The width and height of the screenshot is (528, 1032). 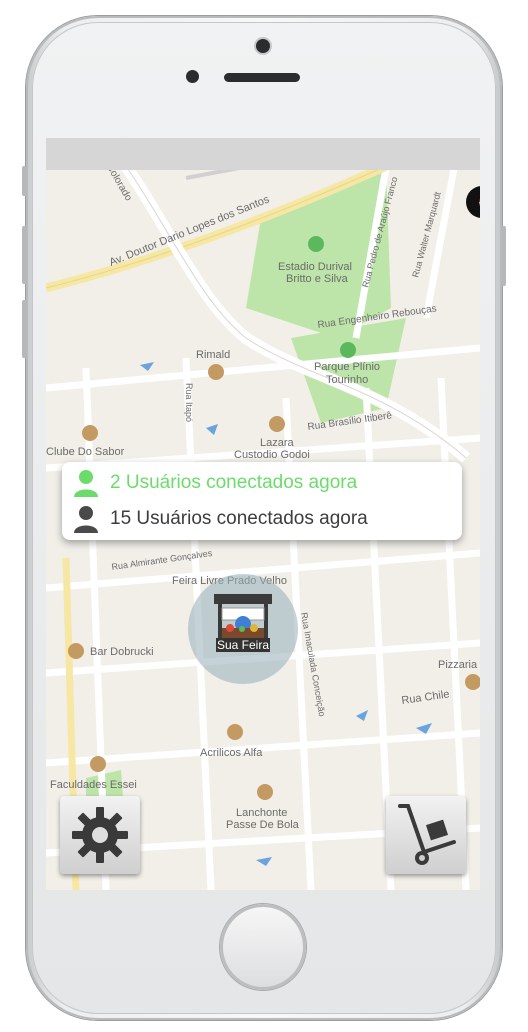 I want to click on sua-feira-label: Sua Feira, so click(x=243, y=645).